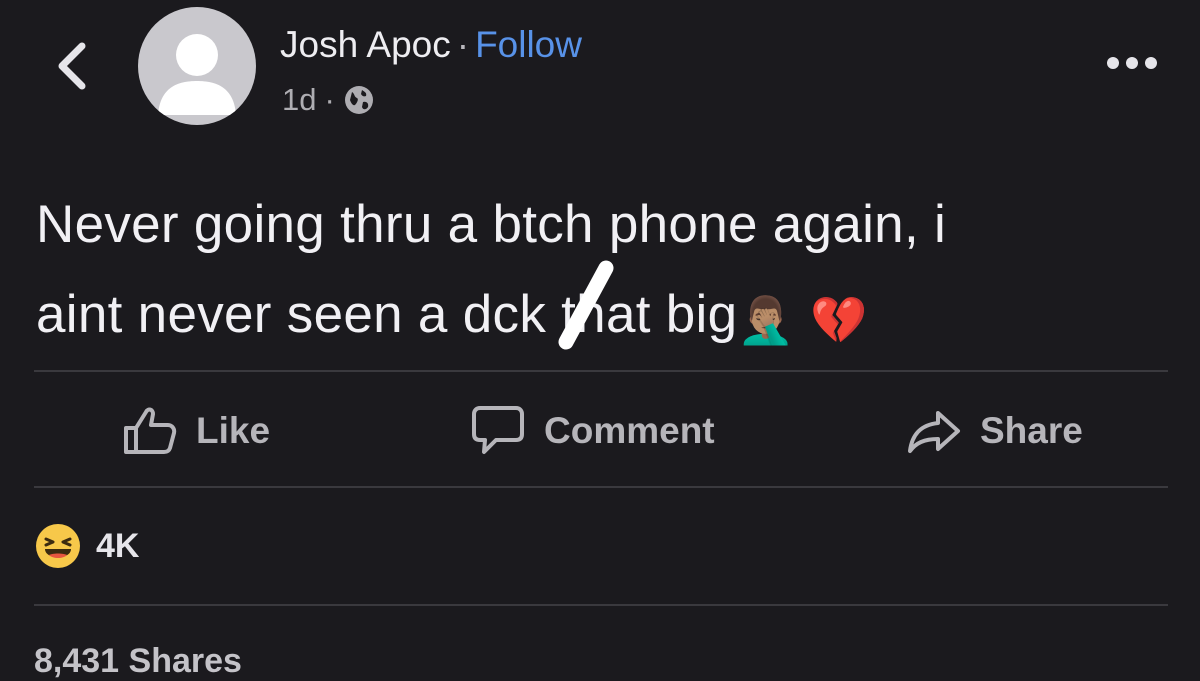 The width and height of the screenshot is (1200, 681). I want to click on broken-heart-emoji: 💔, so click(839, 320).